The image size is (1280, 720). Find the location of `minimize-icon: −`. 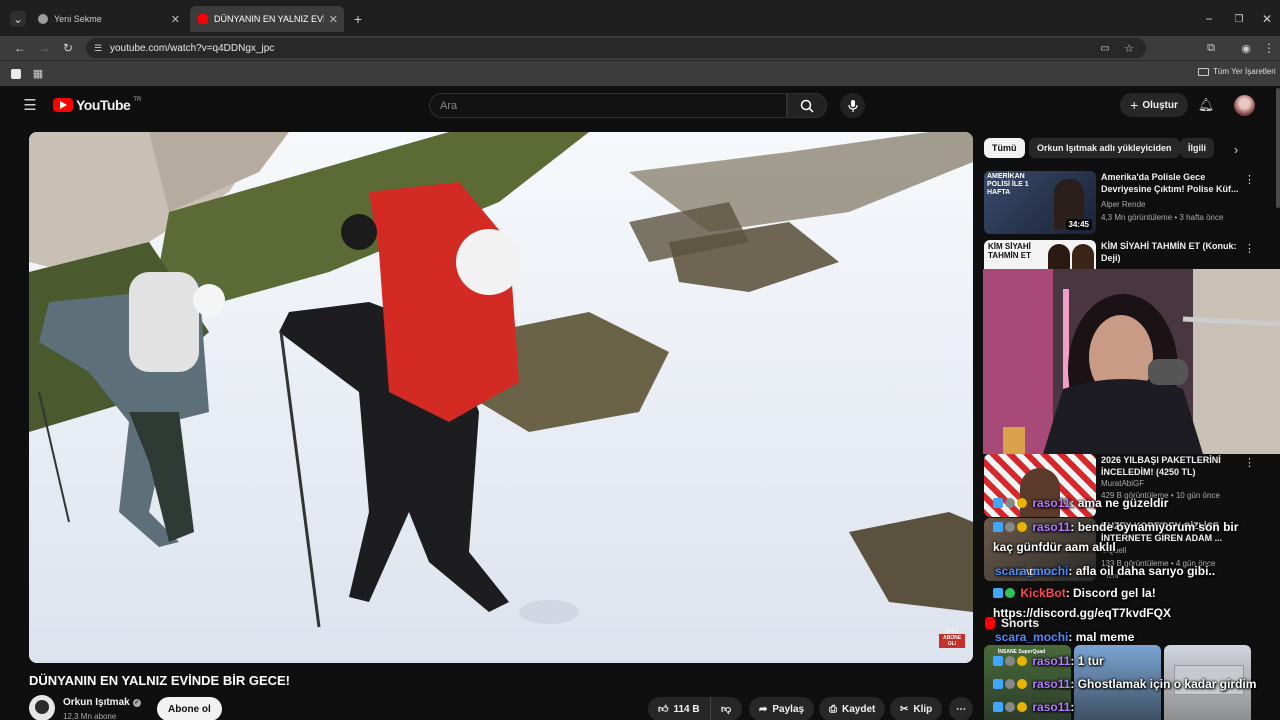

minimize-icon: − is located at coordinates (1209, 19).